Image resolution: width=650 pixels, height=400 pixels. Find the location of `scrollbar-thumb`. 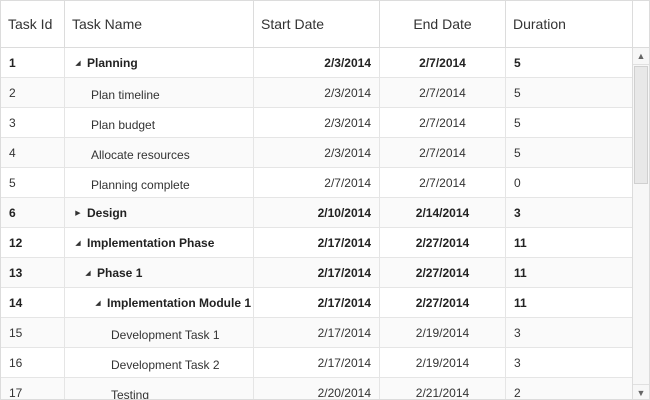

scrollbar-thumb is located at coordinates (641, 125).